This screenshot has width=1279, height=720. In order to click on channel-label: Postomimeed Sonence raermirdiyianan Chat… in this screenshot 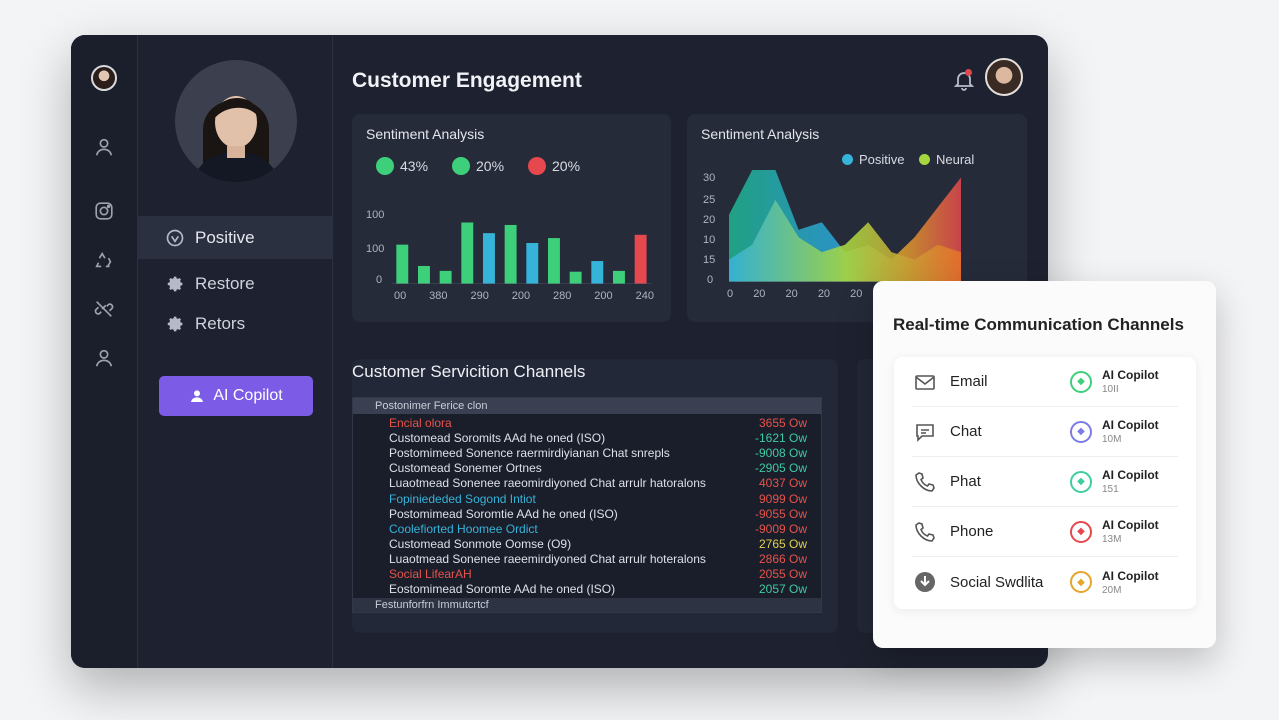, I will do `click(529, 453)`.